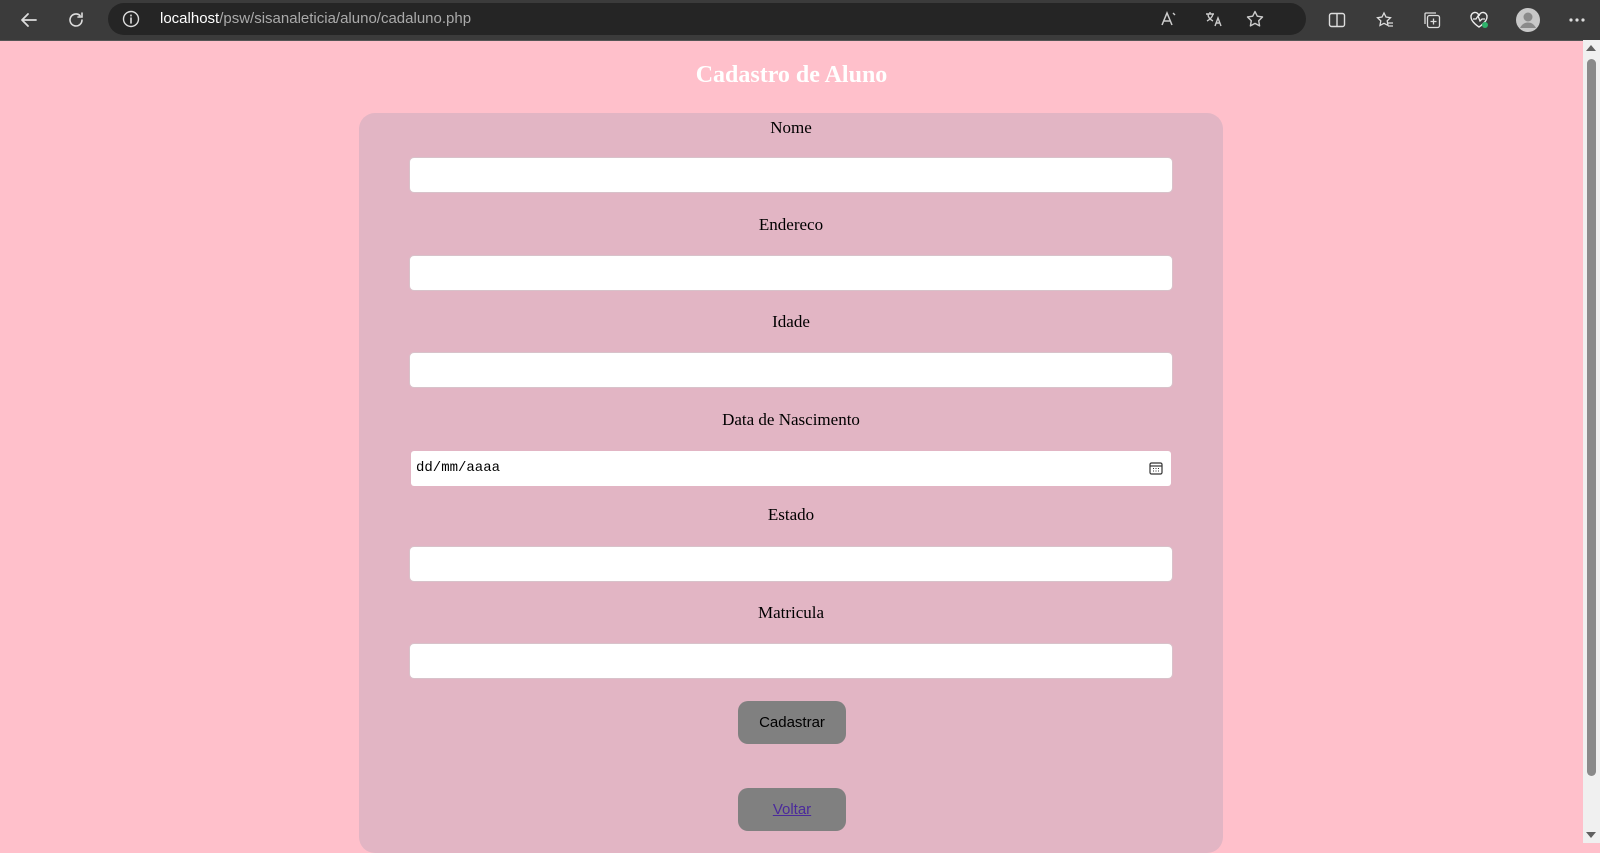 The height and width of the screenshot is (853, 1600). I want to click on favorites-icon, so click(1384, 19).